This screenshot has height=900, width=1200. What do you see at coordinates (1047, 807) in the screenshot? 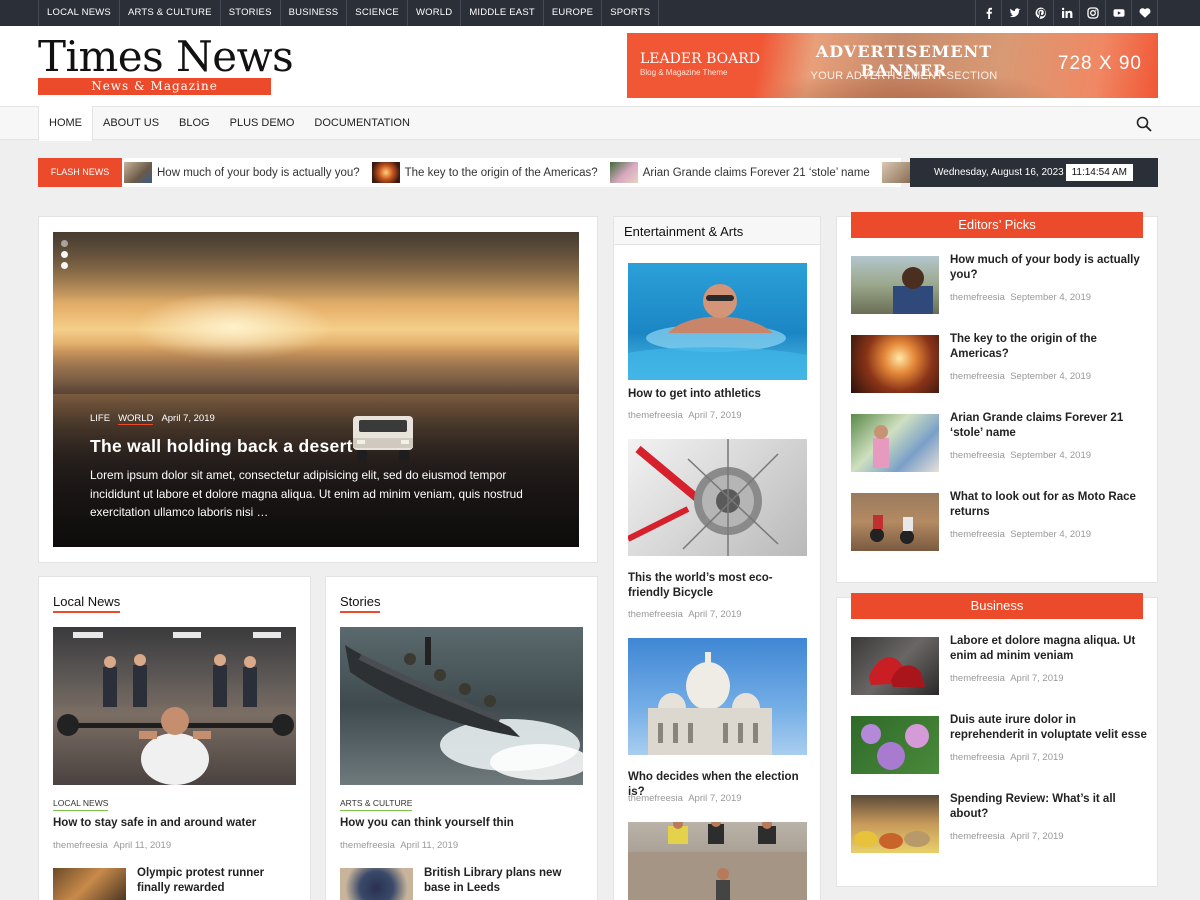
I see `business-title: Spending Review: What’s it all about?` at bounding box center [1047, 807].